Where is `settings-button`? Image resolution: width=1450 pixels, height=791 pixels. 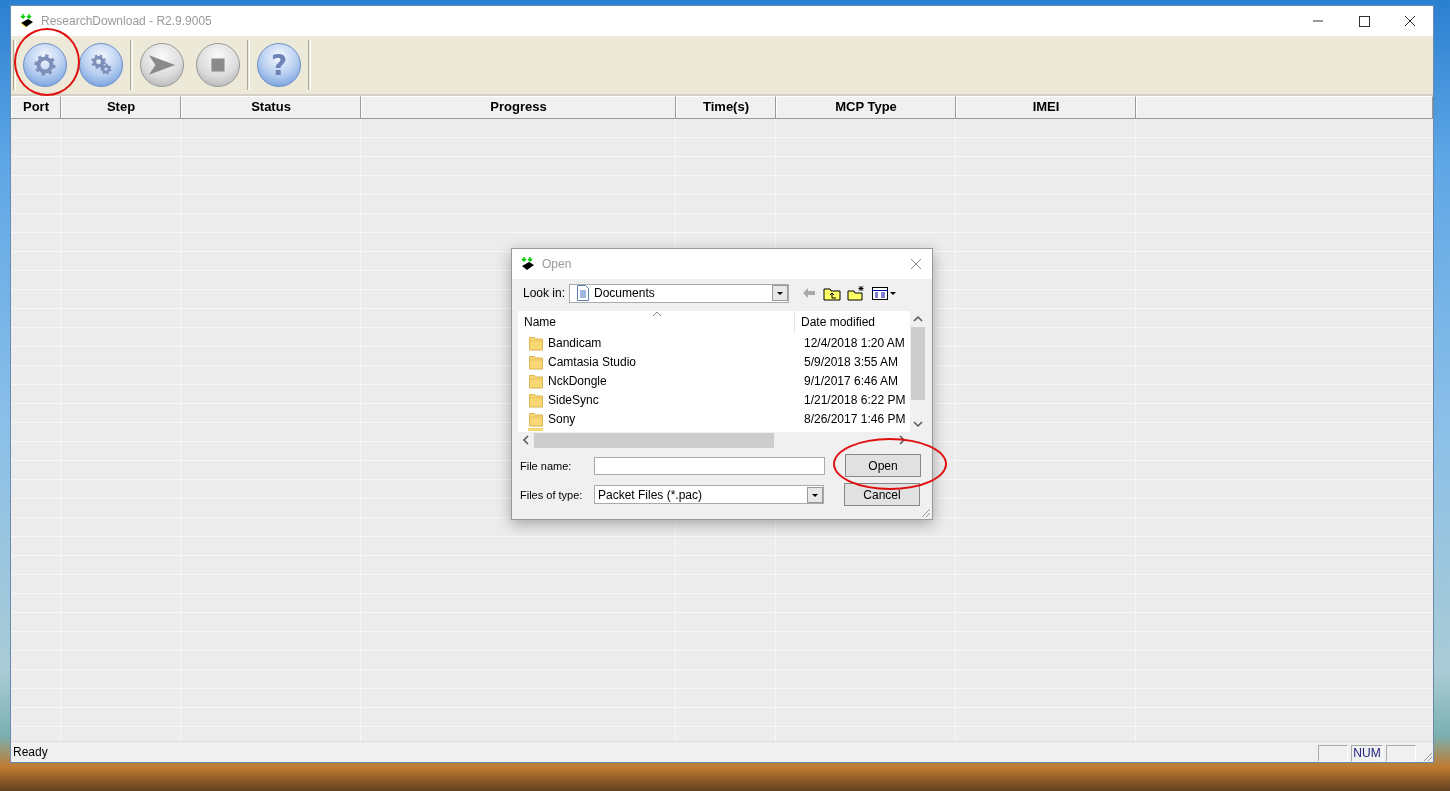 settings-button is located at coordinates (45, 65).